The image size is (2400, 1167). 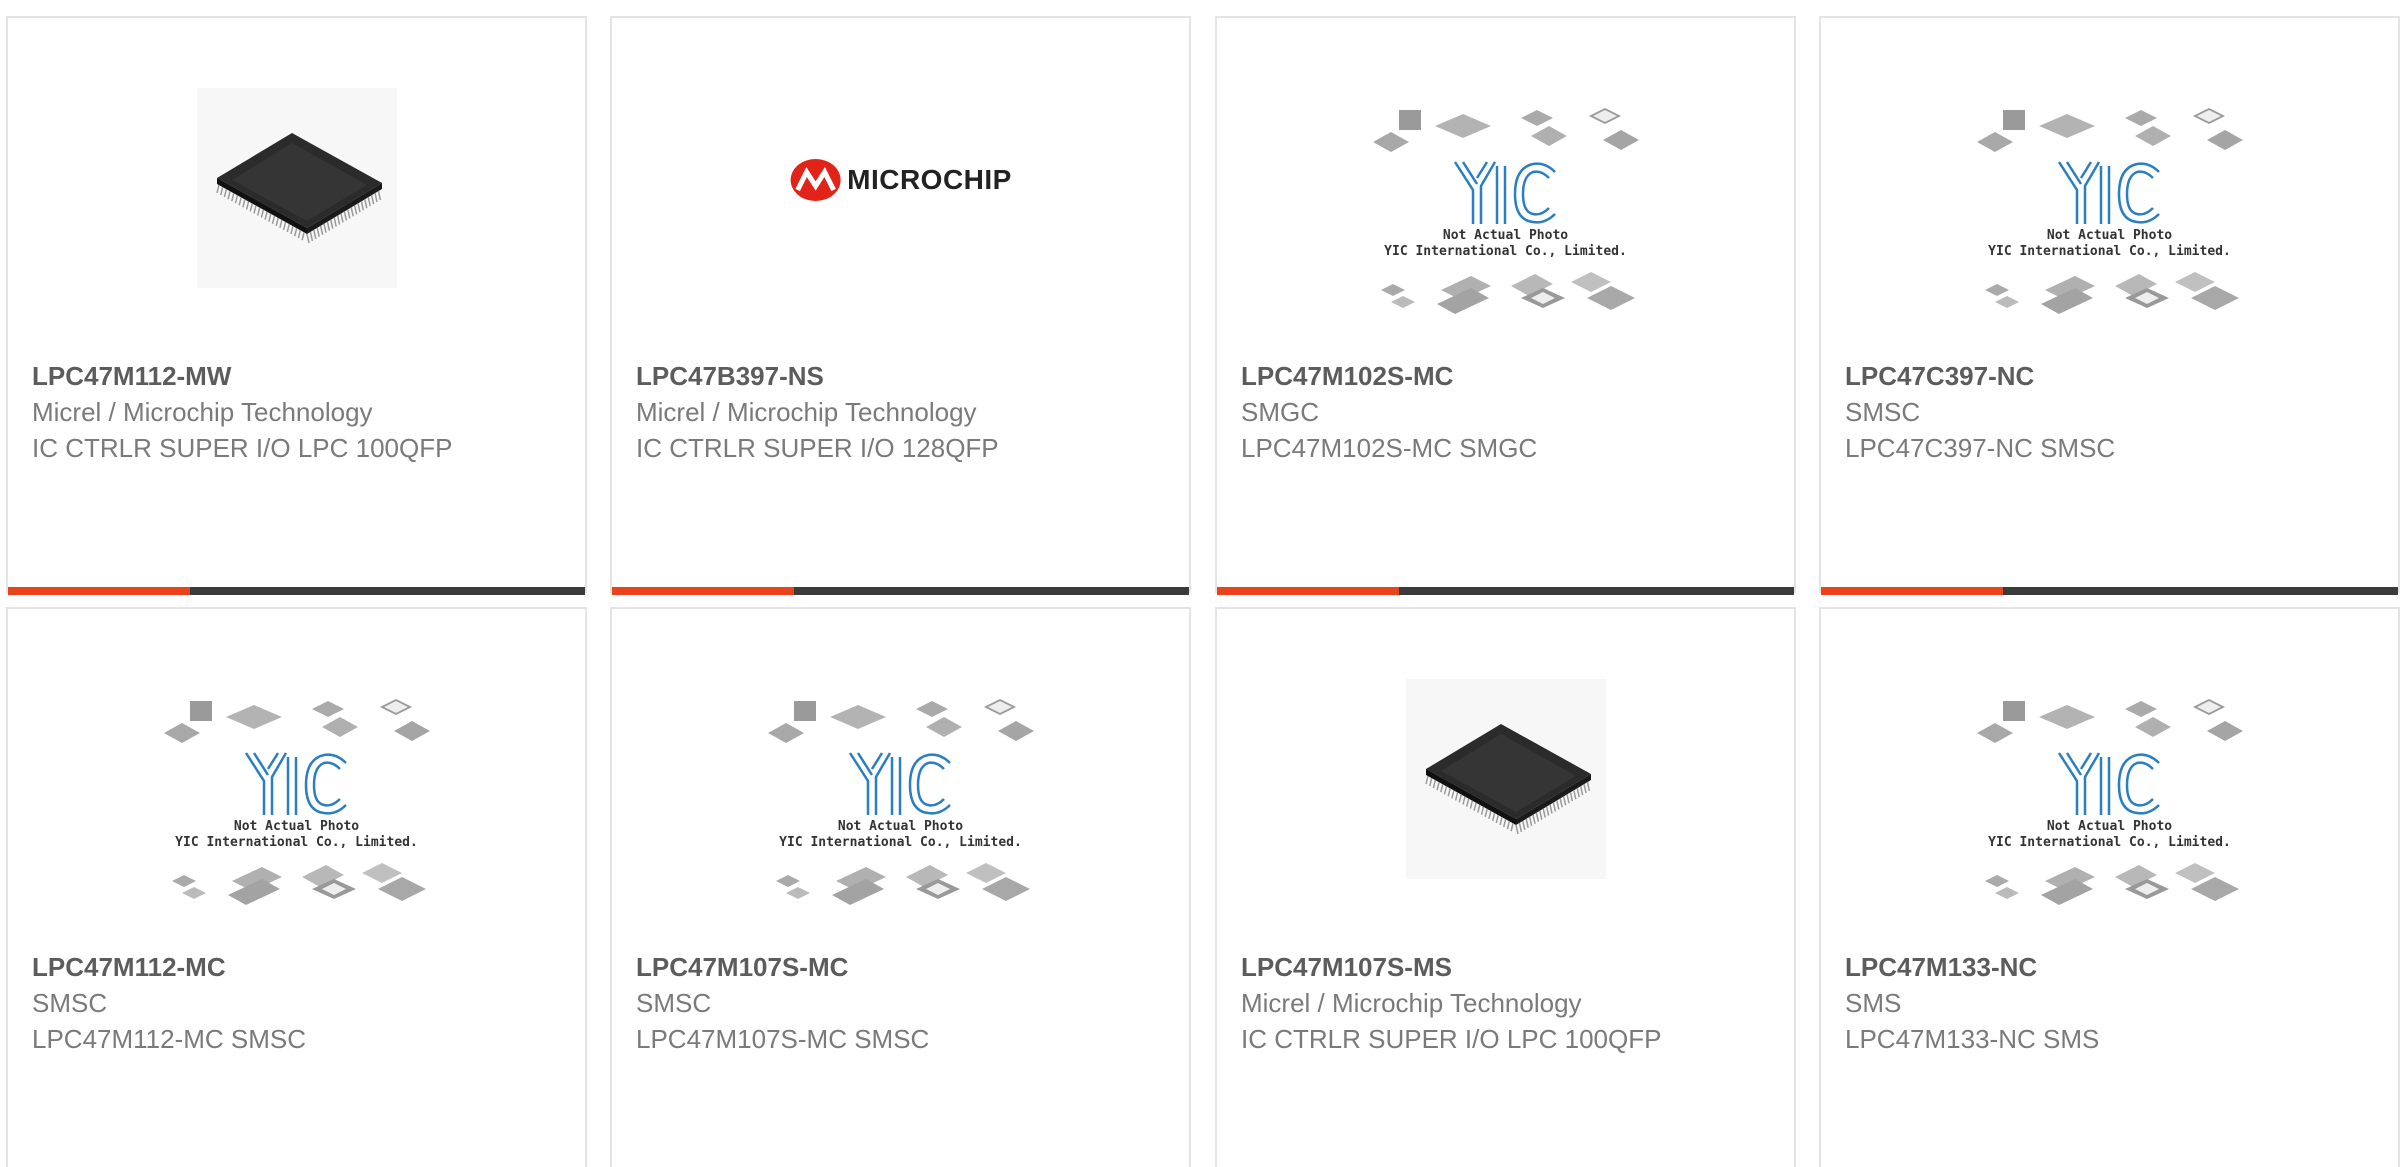 I want to click on product-info: LPC47M112-MC SMSC LPC47M112-MC SMSC, so click(x=298, y=1003).